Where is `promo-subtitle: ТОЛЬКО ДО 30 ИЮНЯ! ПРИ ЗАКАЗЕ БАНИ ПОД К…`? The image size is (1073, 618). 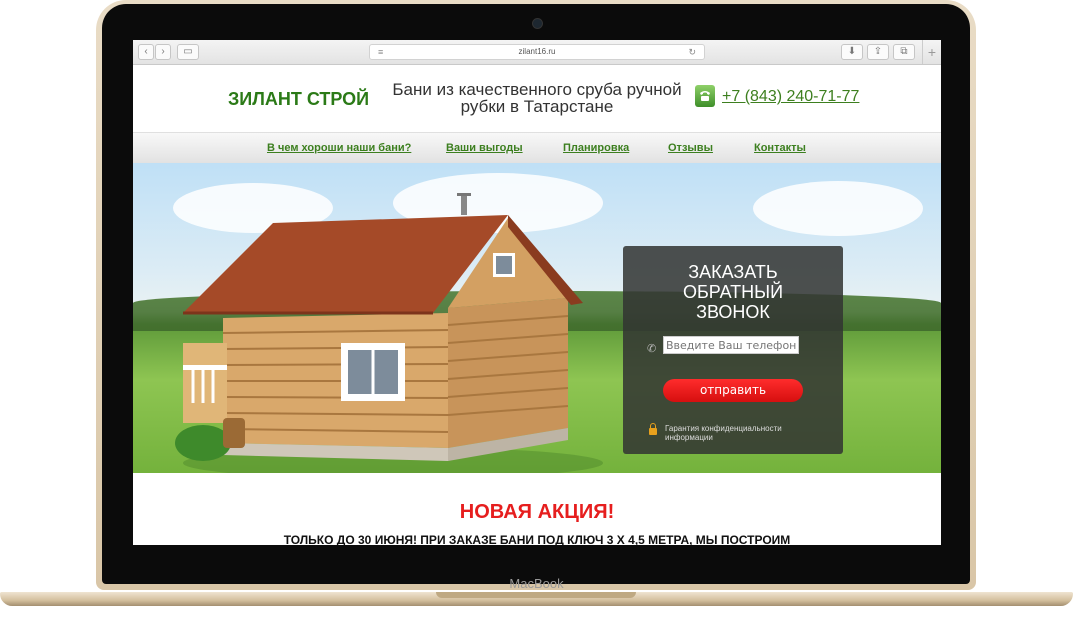 promo-subtitle: ТОЛЬКО ДО 30 ИЮНЯ! ПРИ ЗАКАЗЕ БАНИ ПОД К… is located at coordinates (537, 539).